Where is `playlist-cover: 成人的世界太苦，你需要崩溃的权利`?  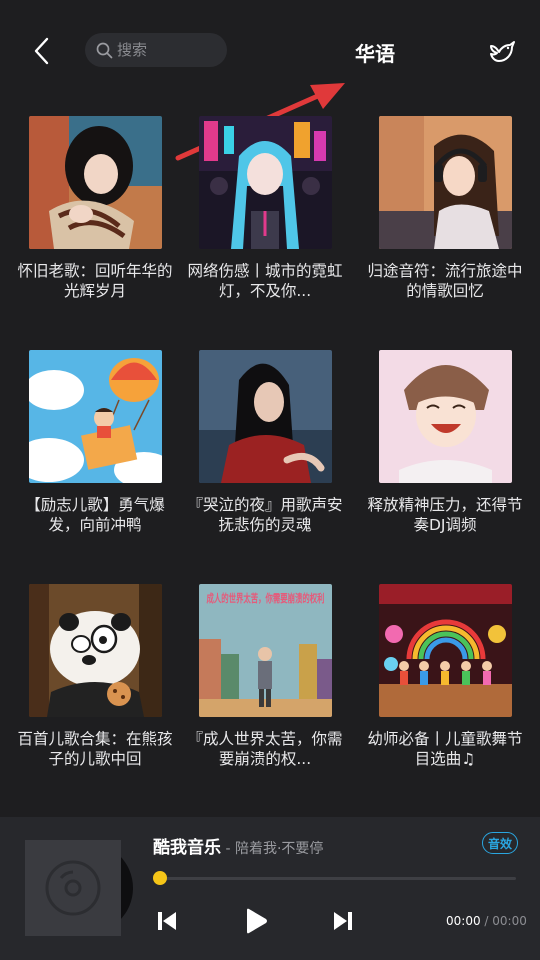 playlist-cover: 成人的世界太苦，你需要崩溃的权利 is located at coordinates (265, 650).